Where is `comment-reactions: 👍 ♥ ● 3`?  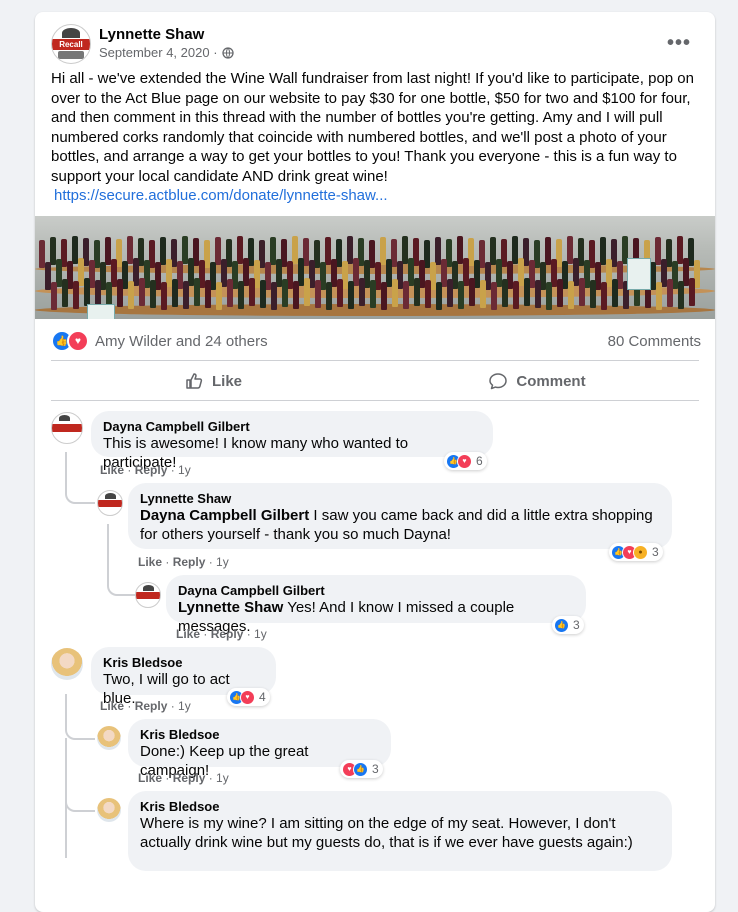 comment-reactions: 👍 ♥ ● 3 is located at coordinates (636, 552).